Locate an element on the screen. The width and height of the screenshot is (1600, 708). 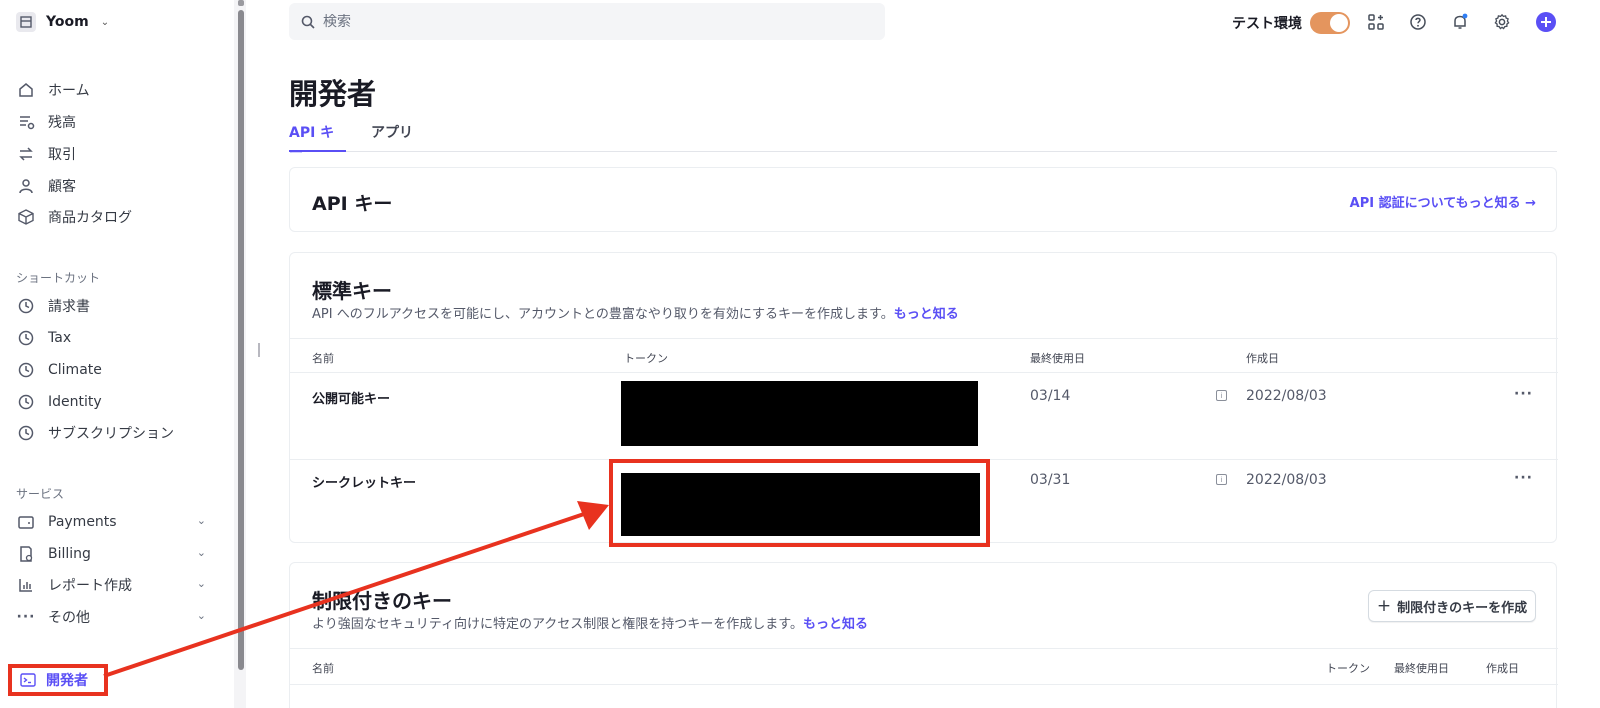
sidebar-item-label: ホーム is located at coordinates (69, 91).